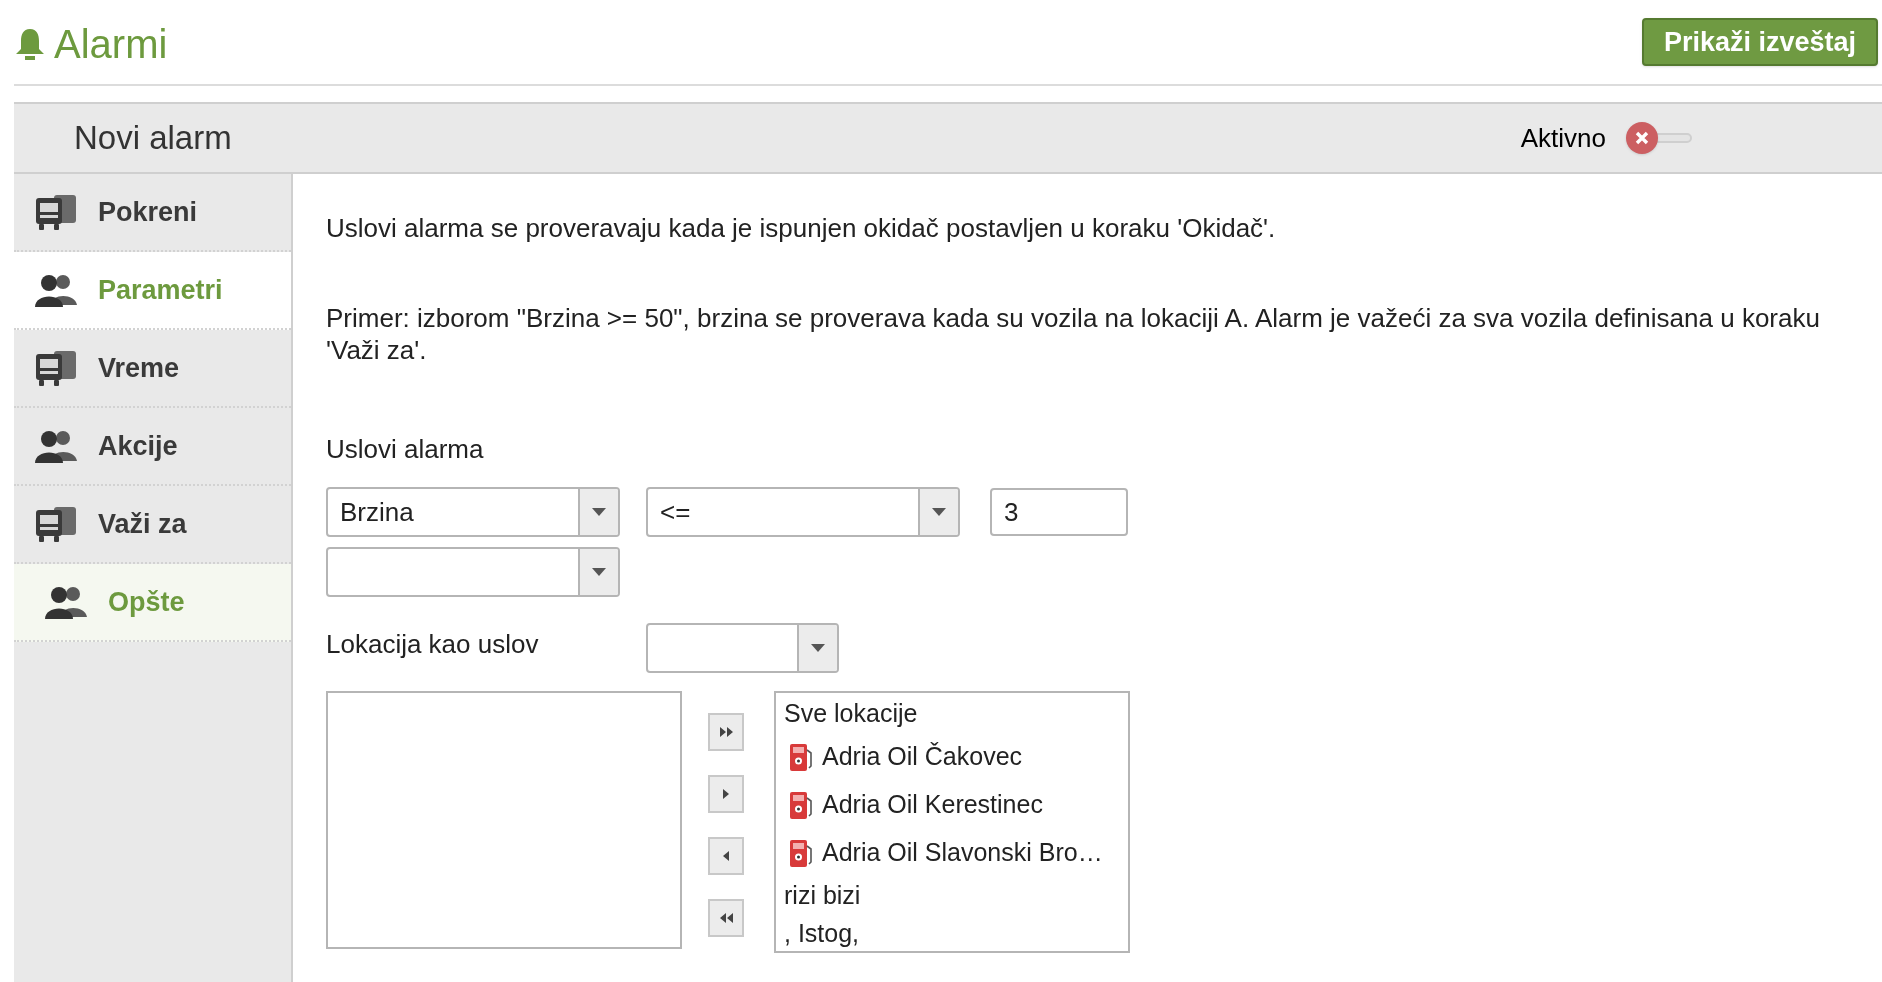 The width and height of the screenshot is (1882, 982). What do you see at coordinates (952, 757) in the screenshot?
I see `location-item: Adria Oil Čakovec` at bounding box center [952, 757].